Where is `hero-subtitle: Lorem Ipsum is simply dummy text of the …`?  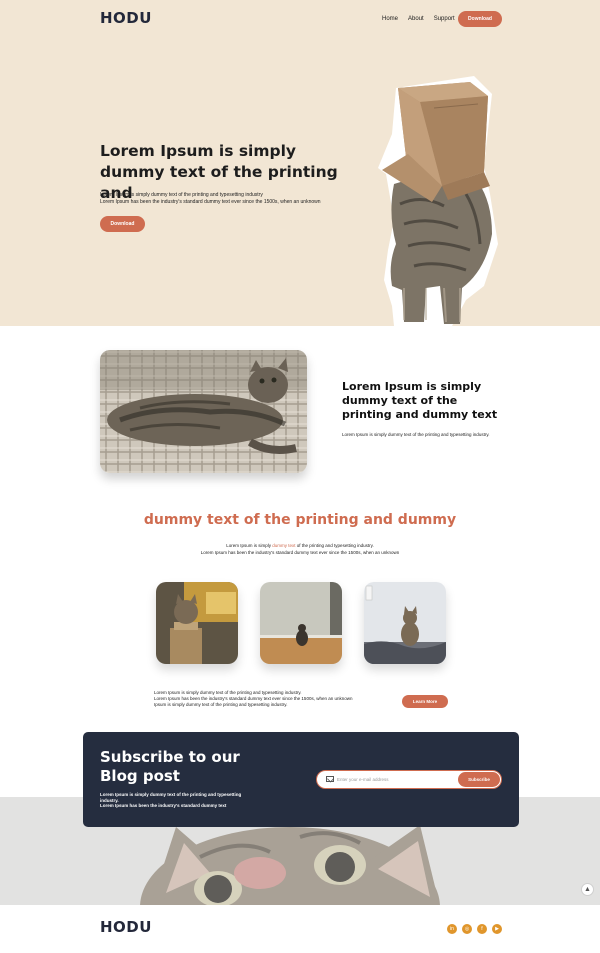 hero-subtitle: Lorem Ipsum is simply dummy text of the … is located at coordinates (230, 199).